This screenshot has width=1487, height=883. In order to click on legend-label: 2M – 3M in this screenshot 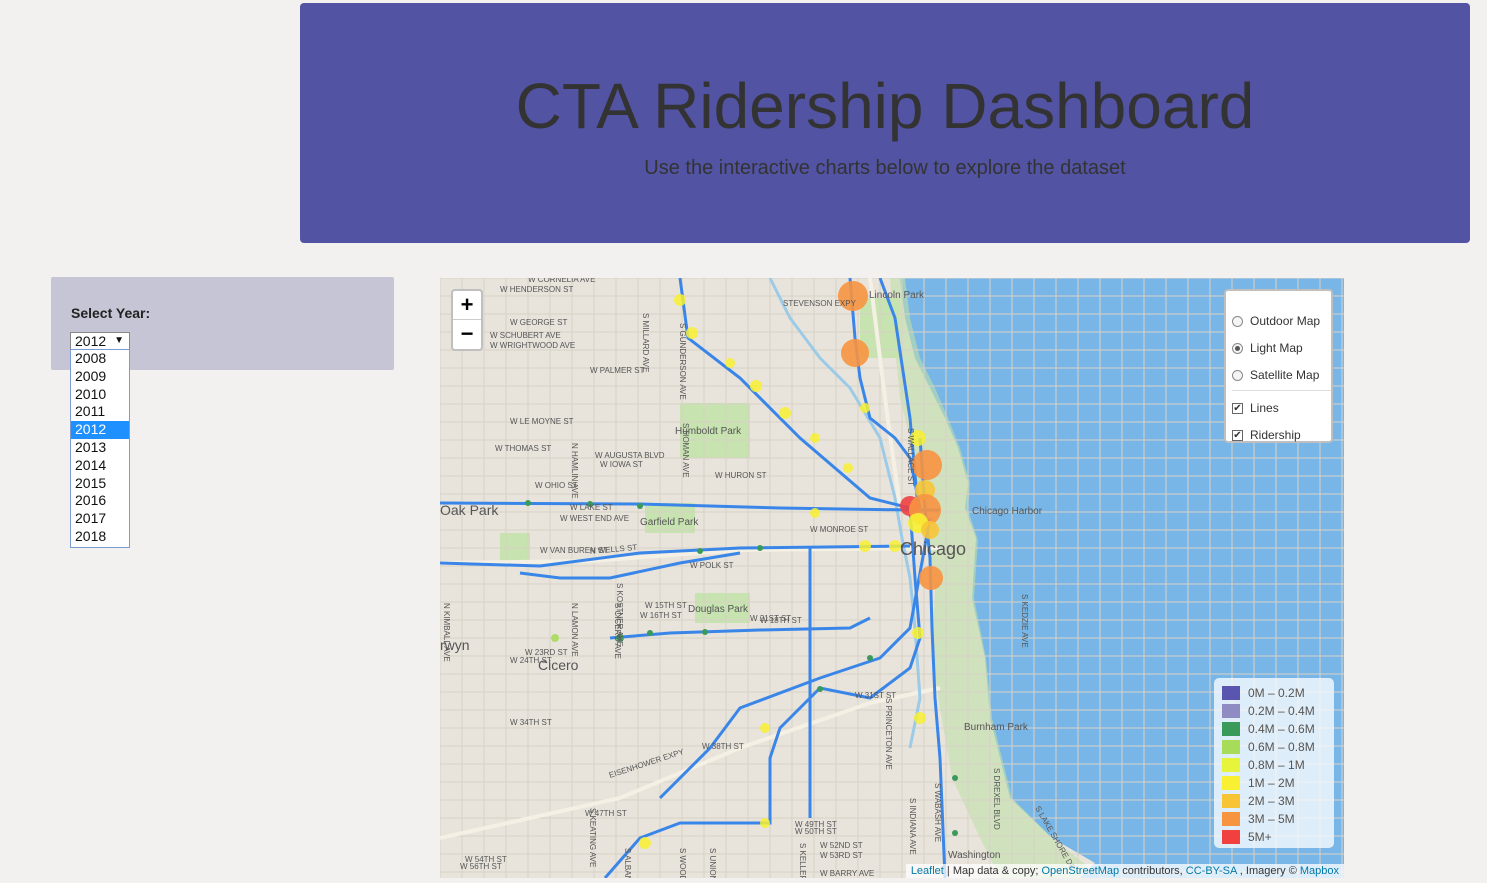, I will do `click(1271, 801)`.